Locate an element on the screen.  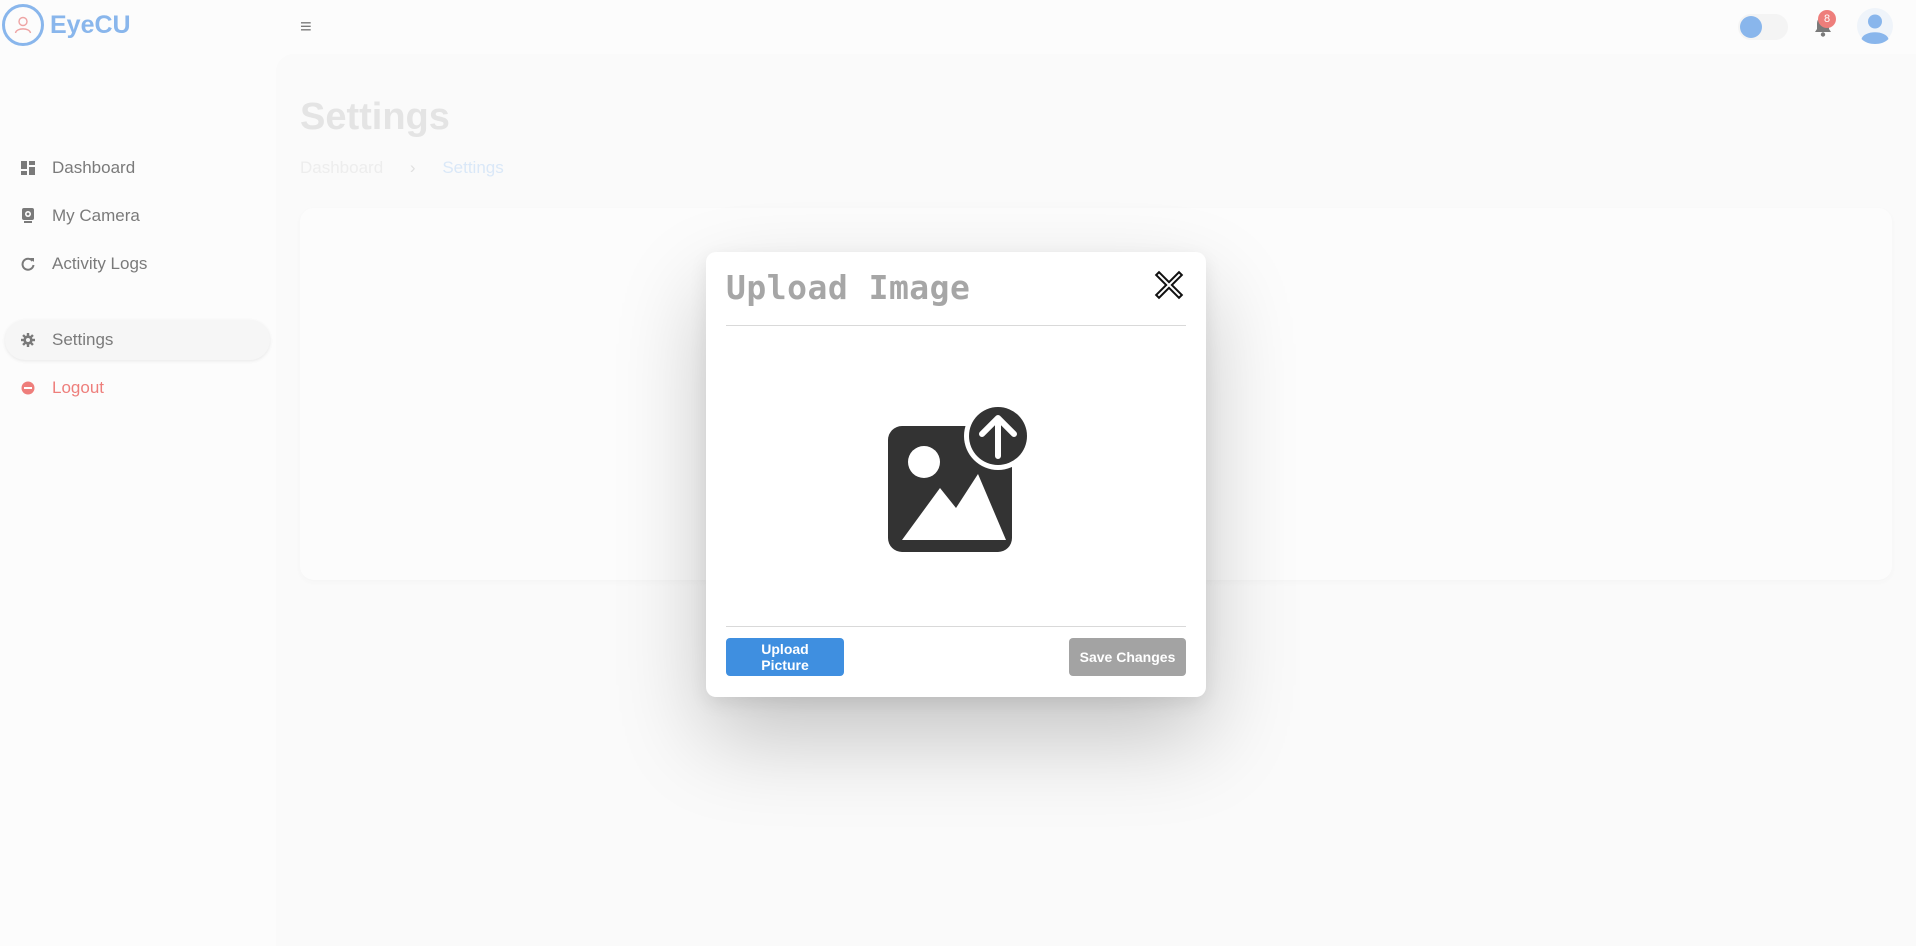
modal-header-divider is located at coordinates (956, 325).